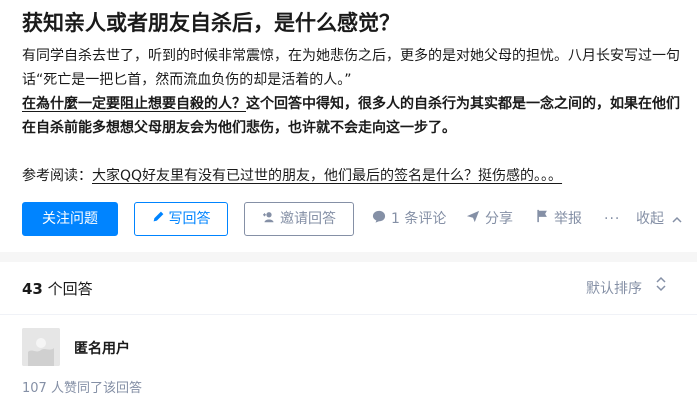 The image size is (697, 400). Describe the element at coordinates (499, 219) in the screenshot. I see `share-label: 分享` at that location.